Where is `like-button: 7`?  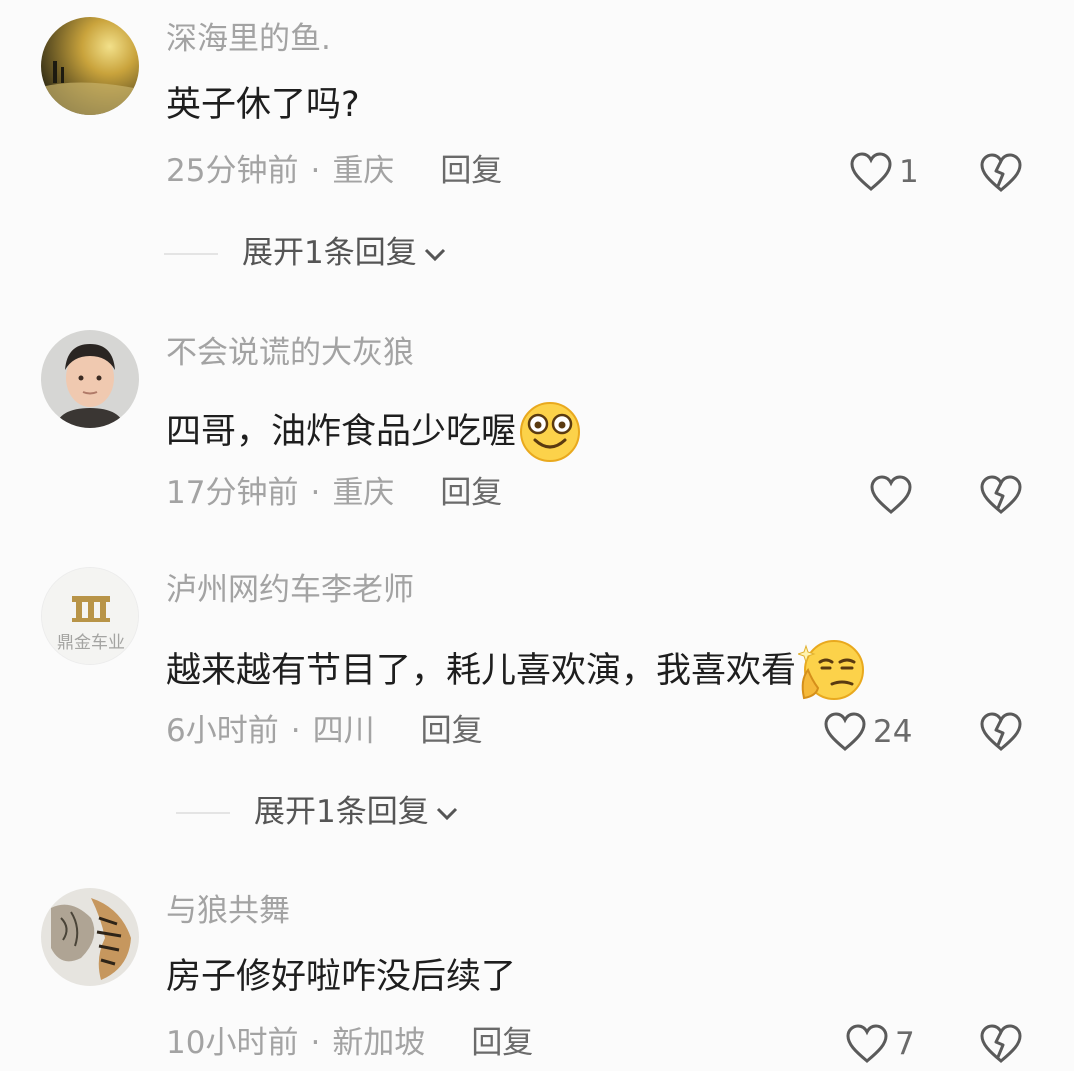 like-button: 7 is located at coordinates (880, 1044).